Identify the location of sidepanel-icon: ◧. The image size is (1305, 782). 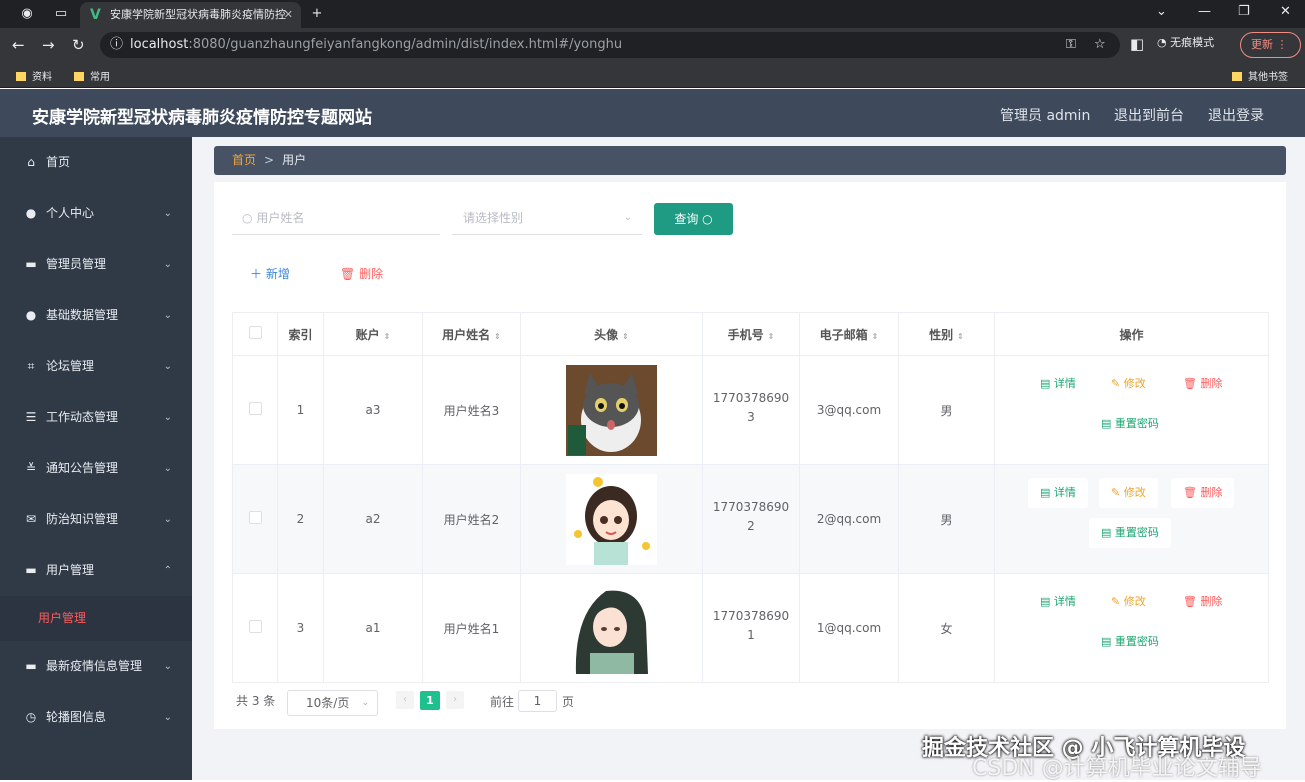
(1137, 44).